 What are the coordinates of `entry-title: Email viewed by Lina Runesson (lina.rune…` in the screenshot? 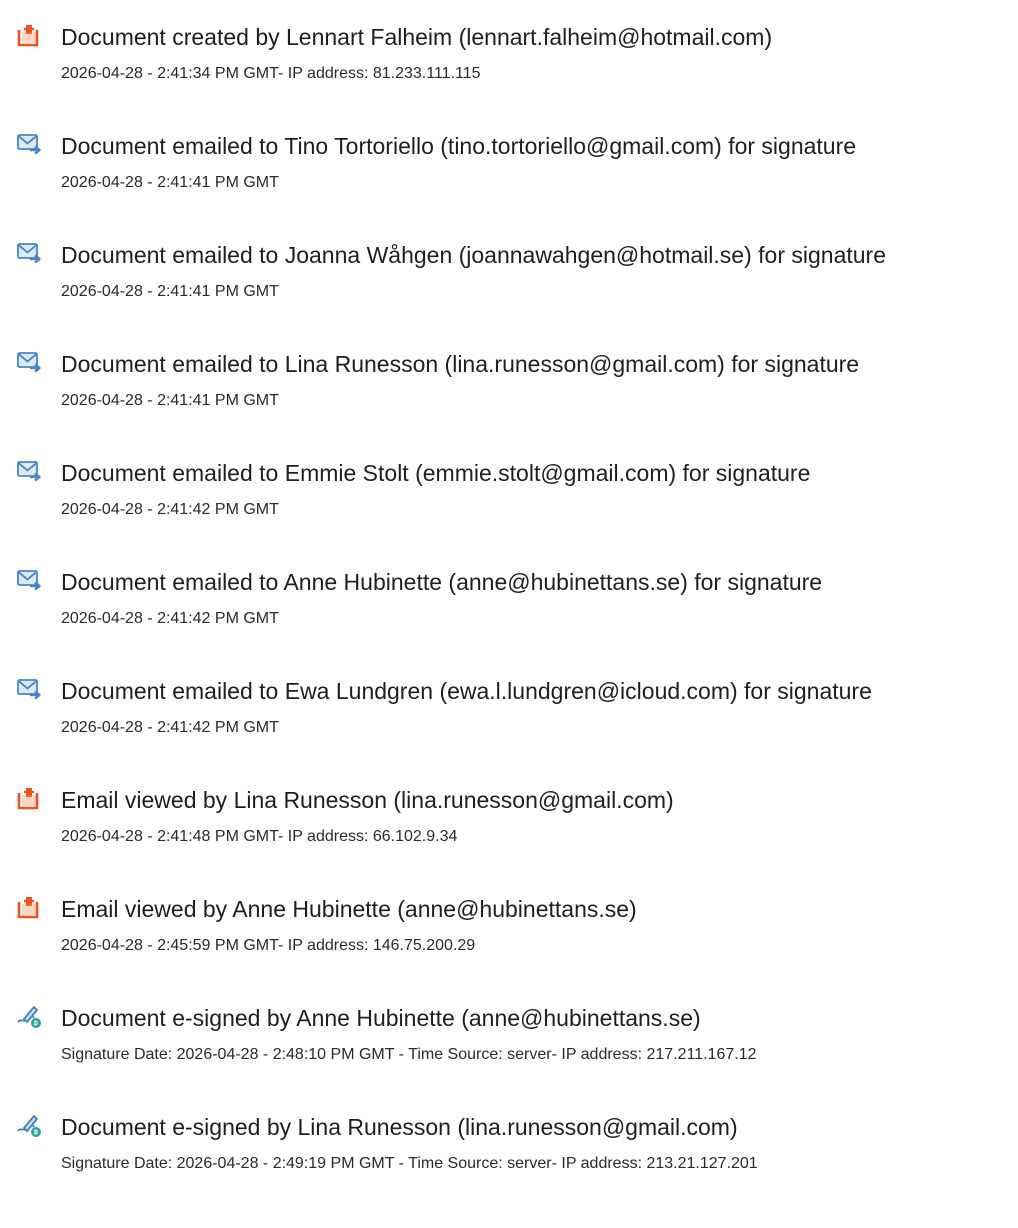 It's located at (367, 800).